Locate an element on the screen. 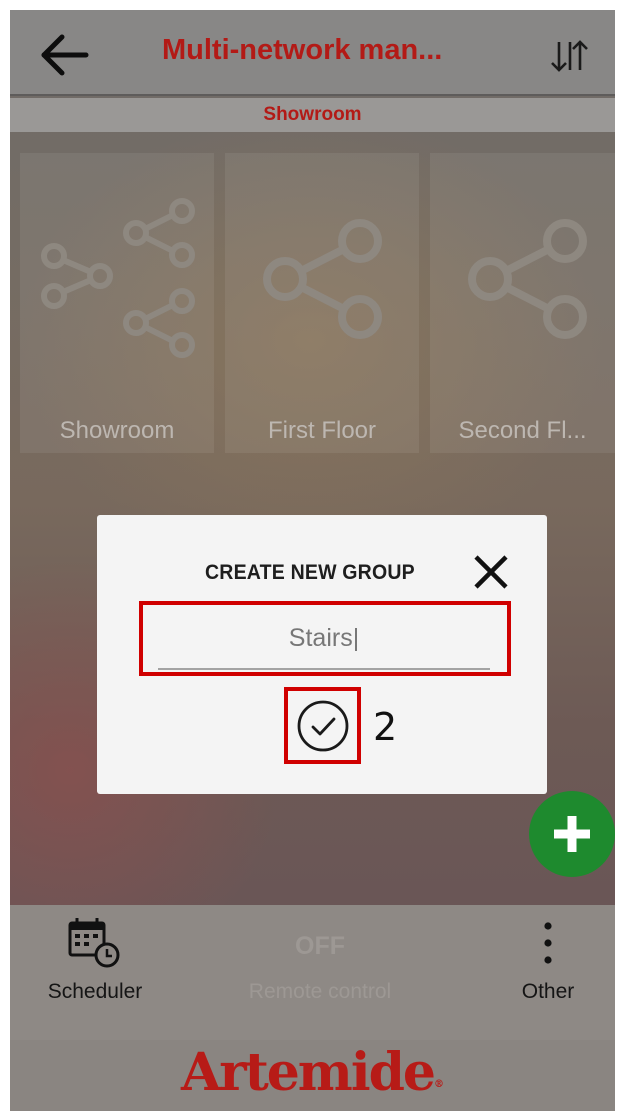 This screenshot has width=621, height=1111. step-number-label: 2 is located at coordinates (385, 727).